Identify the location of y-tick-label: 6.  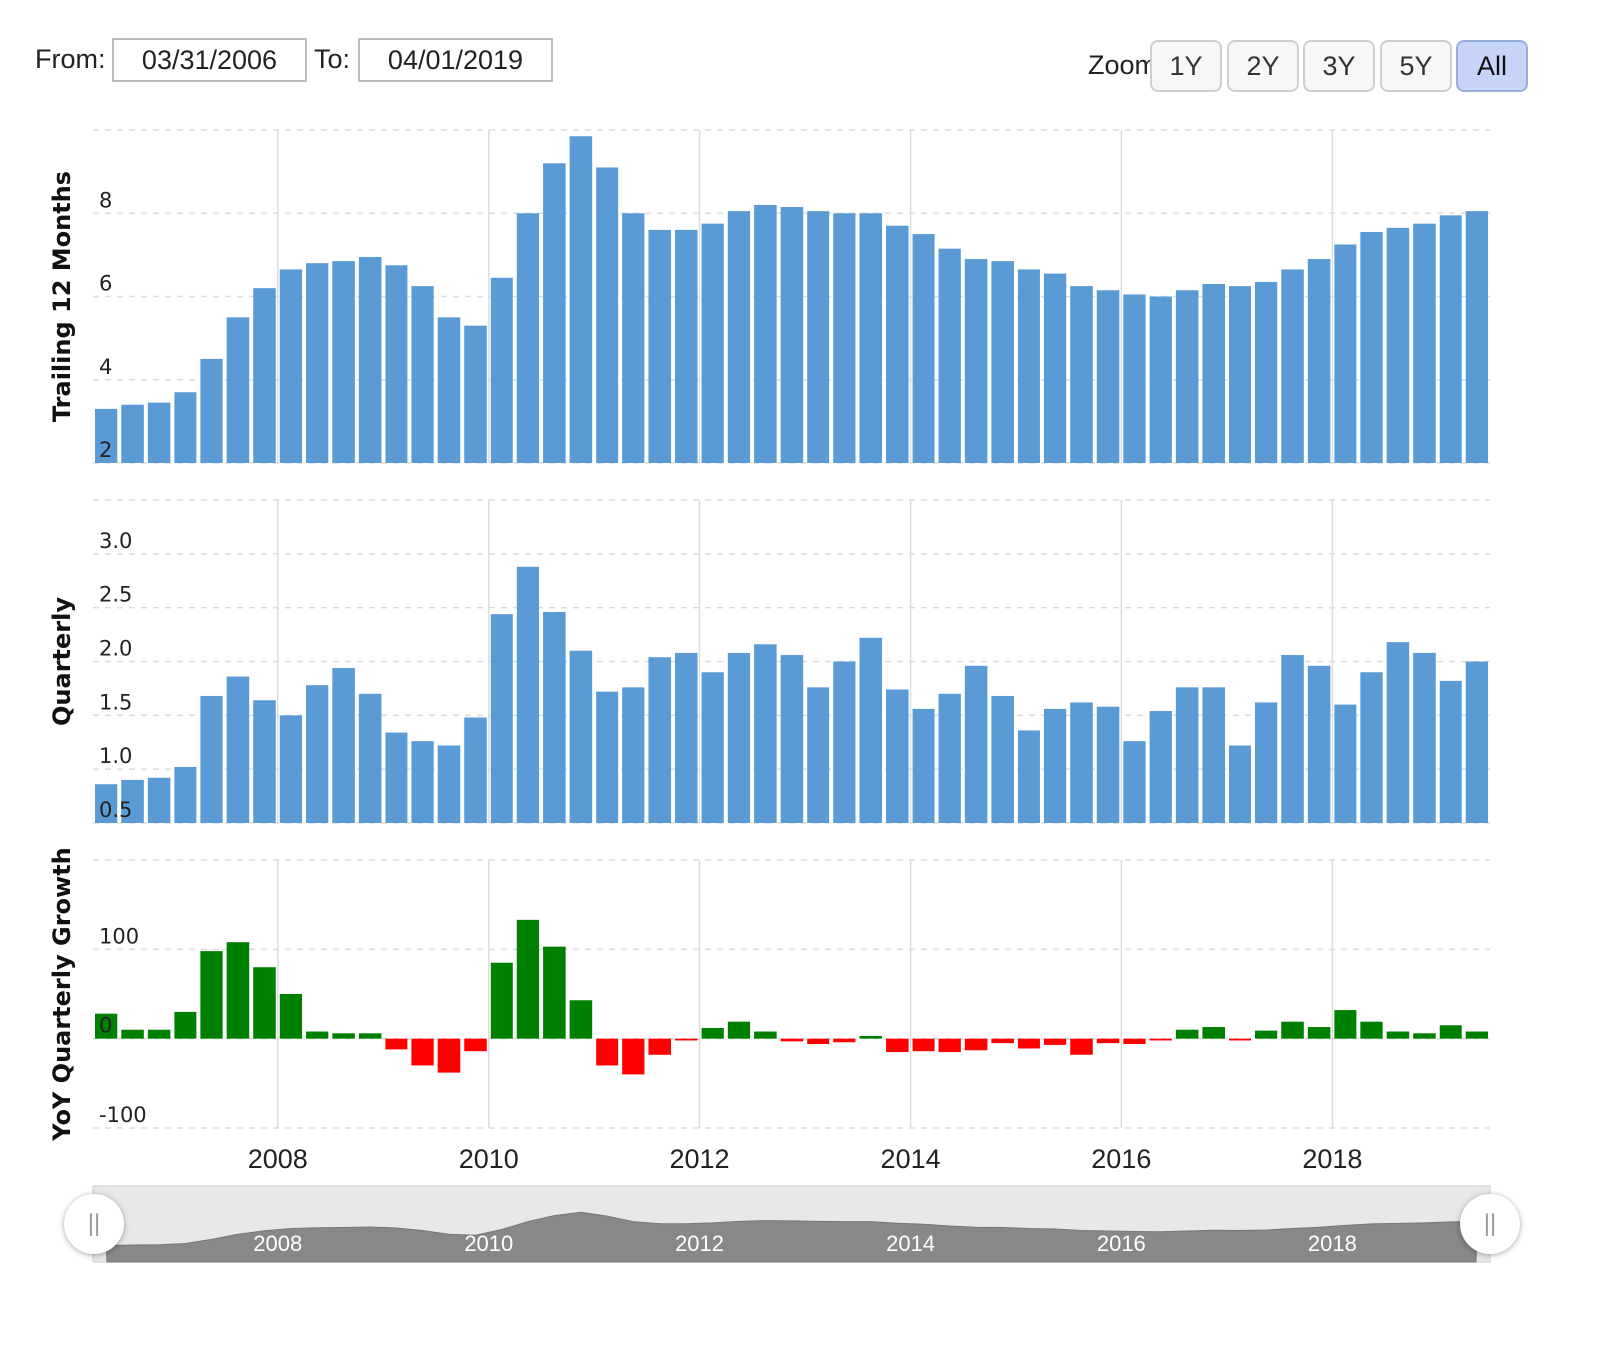
(105, 284).